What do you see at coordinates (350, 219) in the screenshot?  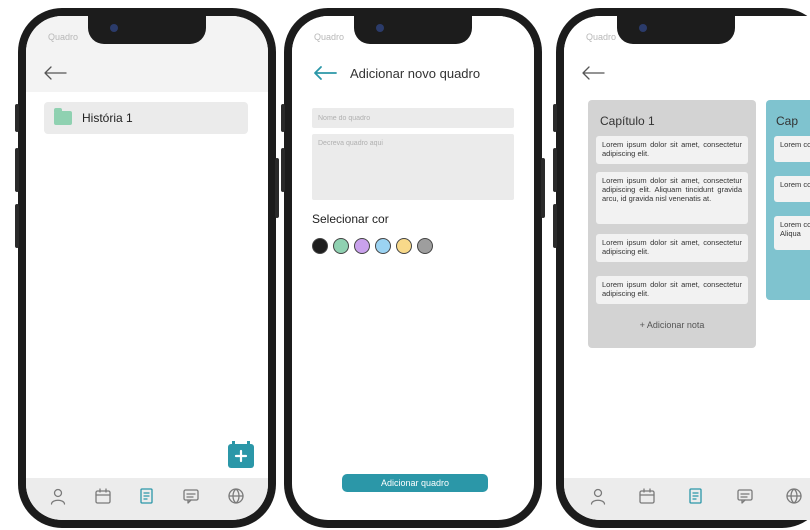 I see `select-color-label: Selecionar cor` at bounding box center [350, 219].